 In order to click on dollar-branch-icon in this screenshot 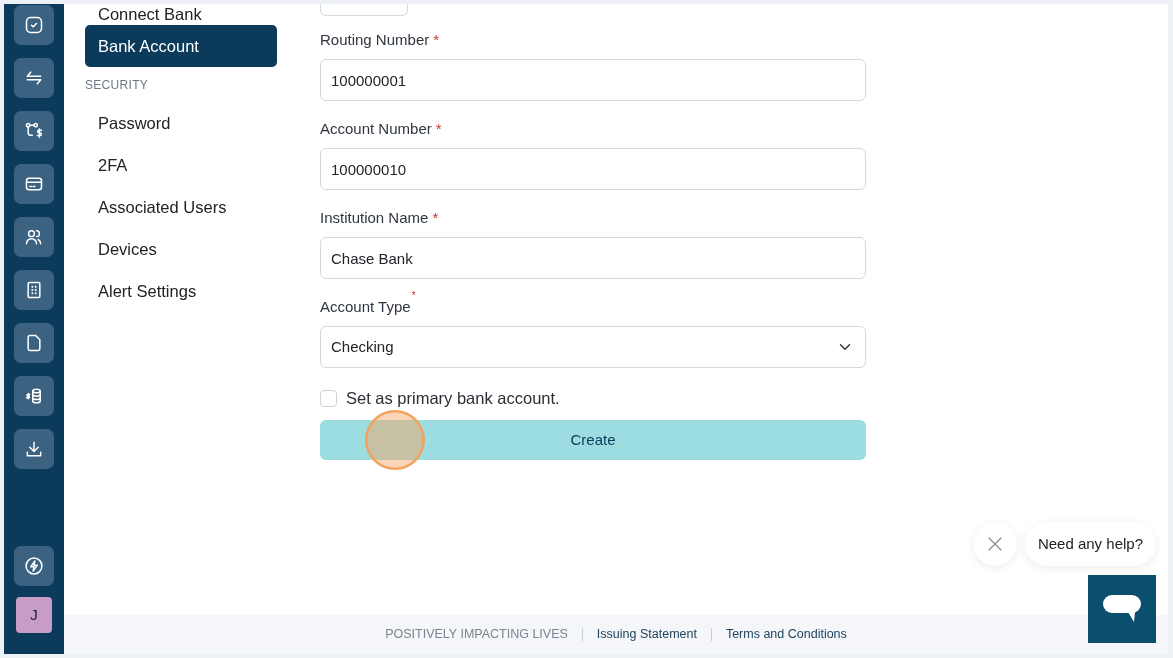, I will do `click(34, 131)`.